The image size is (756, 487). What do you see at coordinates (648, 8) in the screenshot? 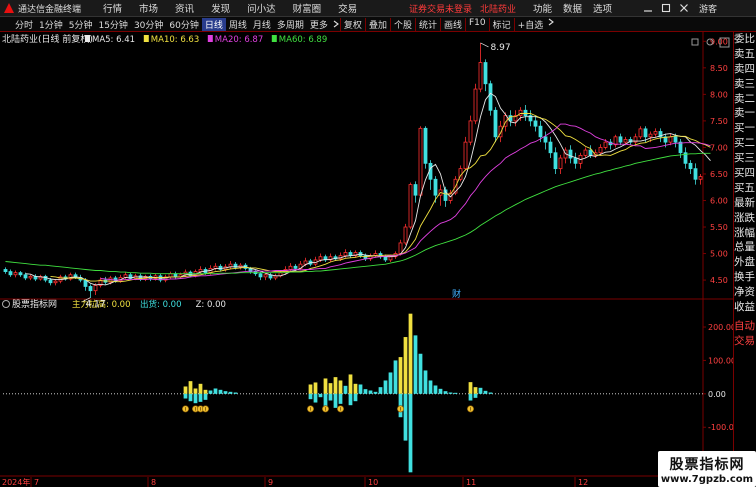
I see `minimize-icon` at bounding box center [648, 8].